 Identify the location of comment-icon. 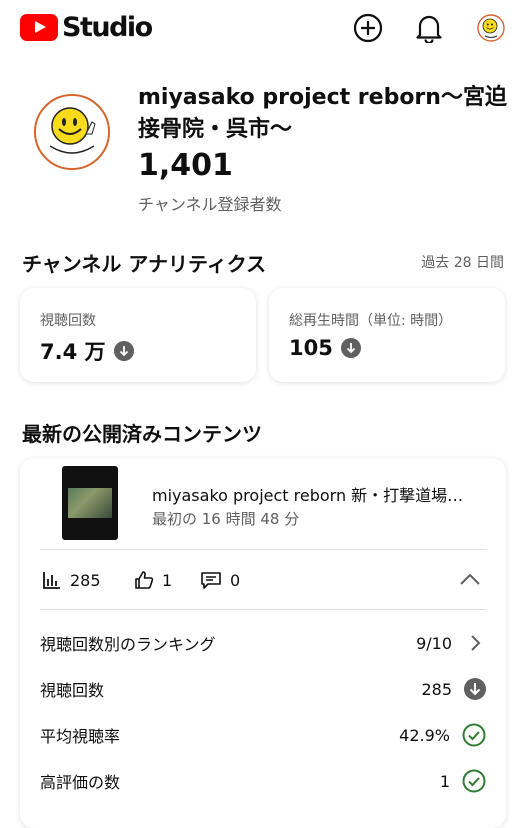
(211, 580).